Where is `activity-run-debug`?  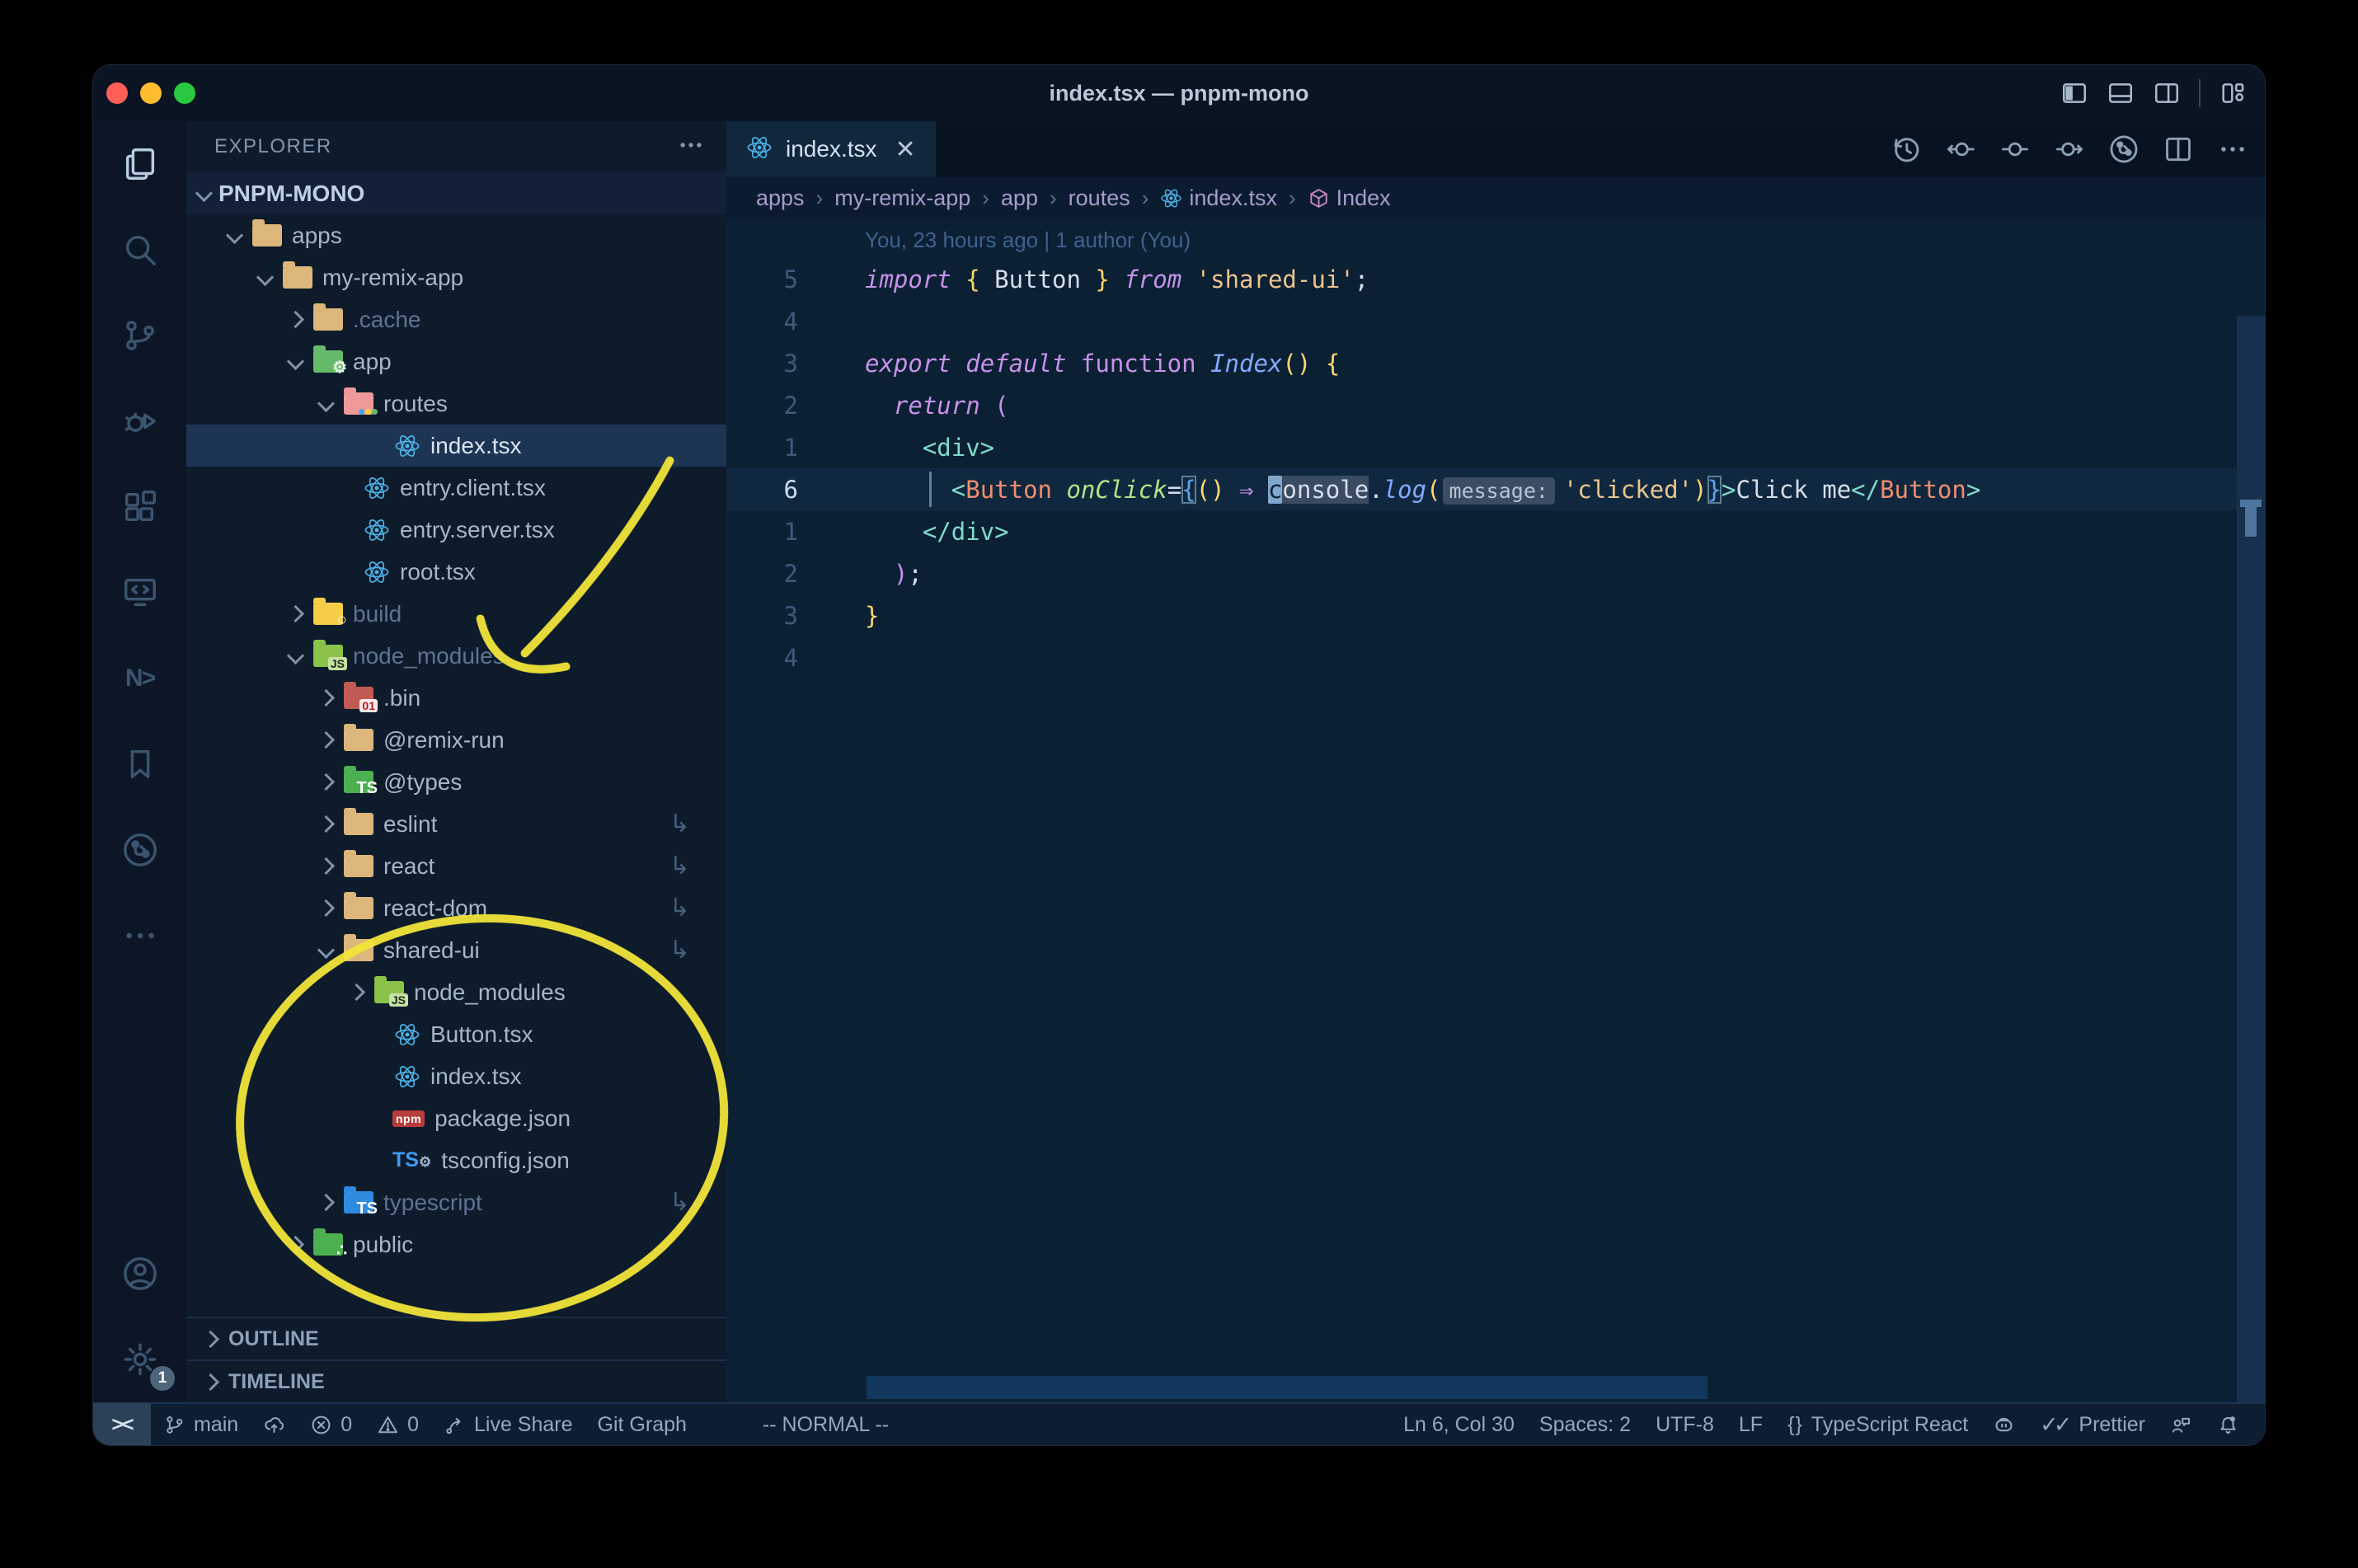
activity-run-debug is located at coordinates (140, 421).